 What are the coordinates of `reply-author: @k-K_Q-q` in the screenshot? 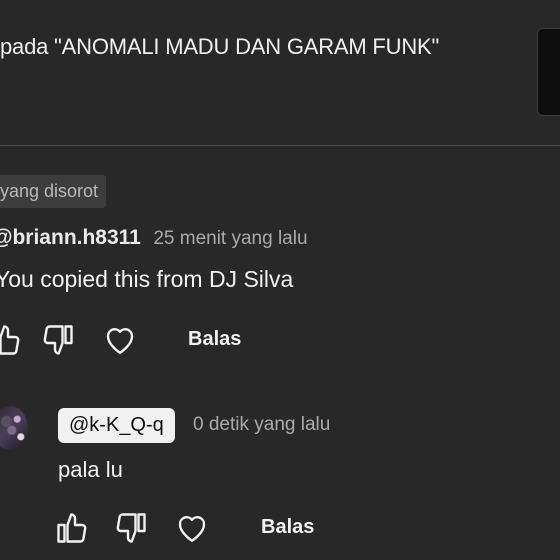 It's located at (116, 425).